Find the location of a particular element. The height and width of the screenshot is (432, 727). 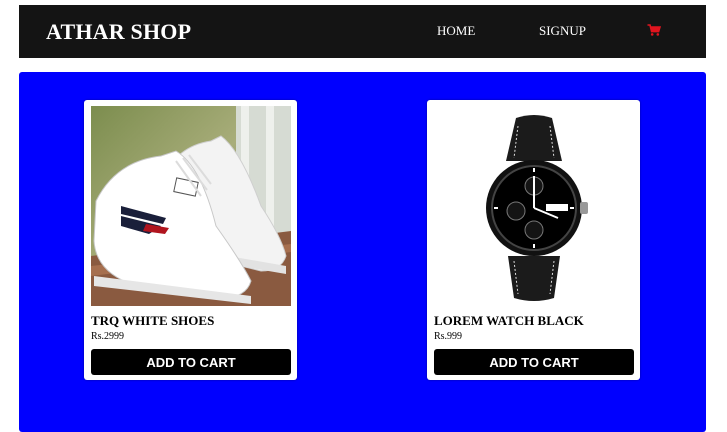

nav-signup-link: SIGNUP is located at coordinates (562, 31).